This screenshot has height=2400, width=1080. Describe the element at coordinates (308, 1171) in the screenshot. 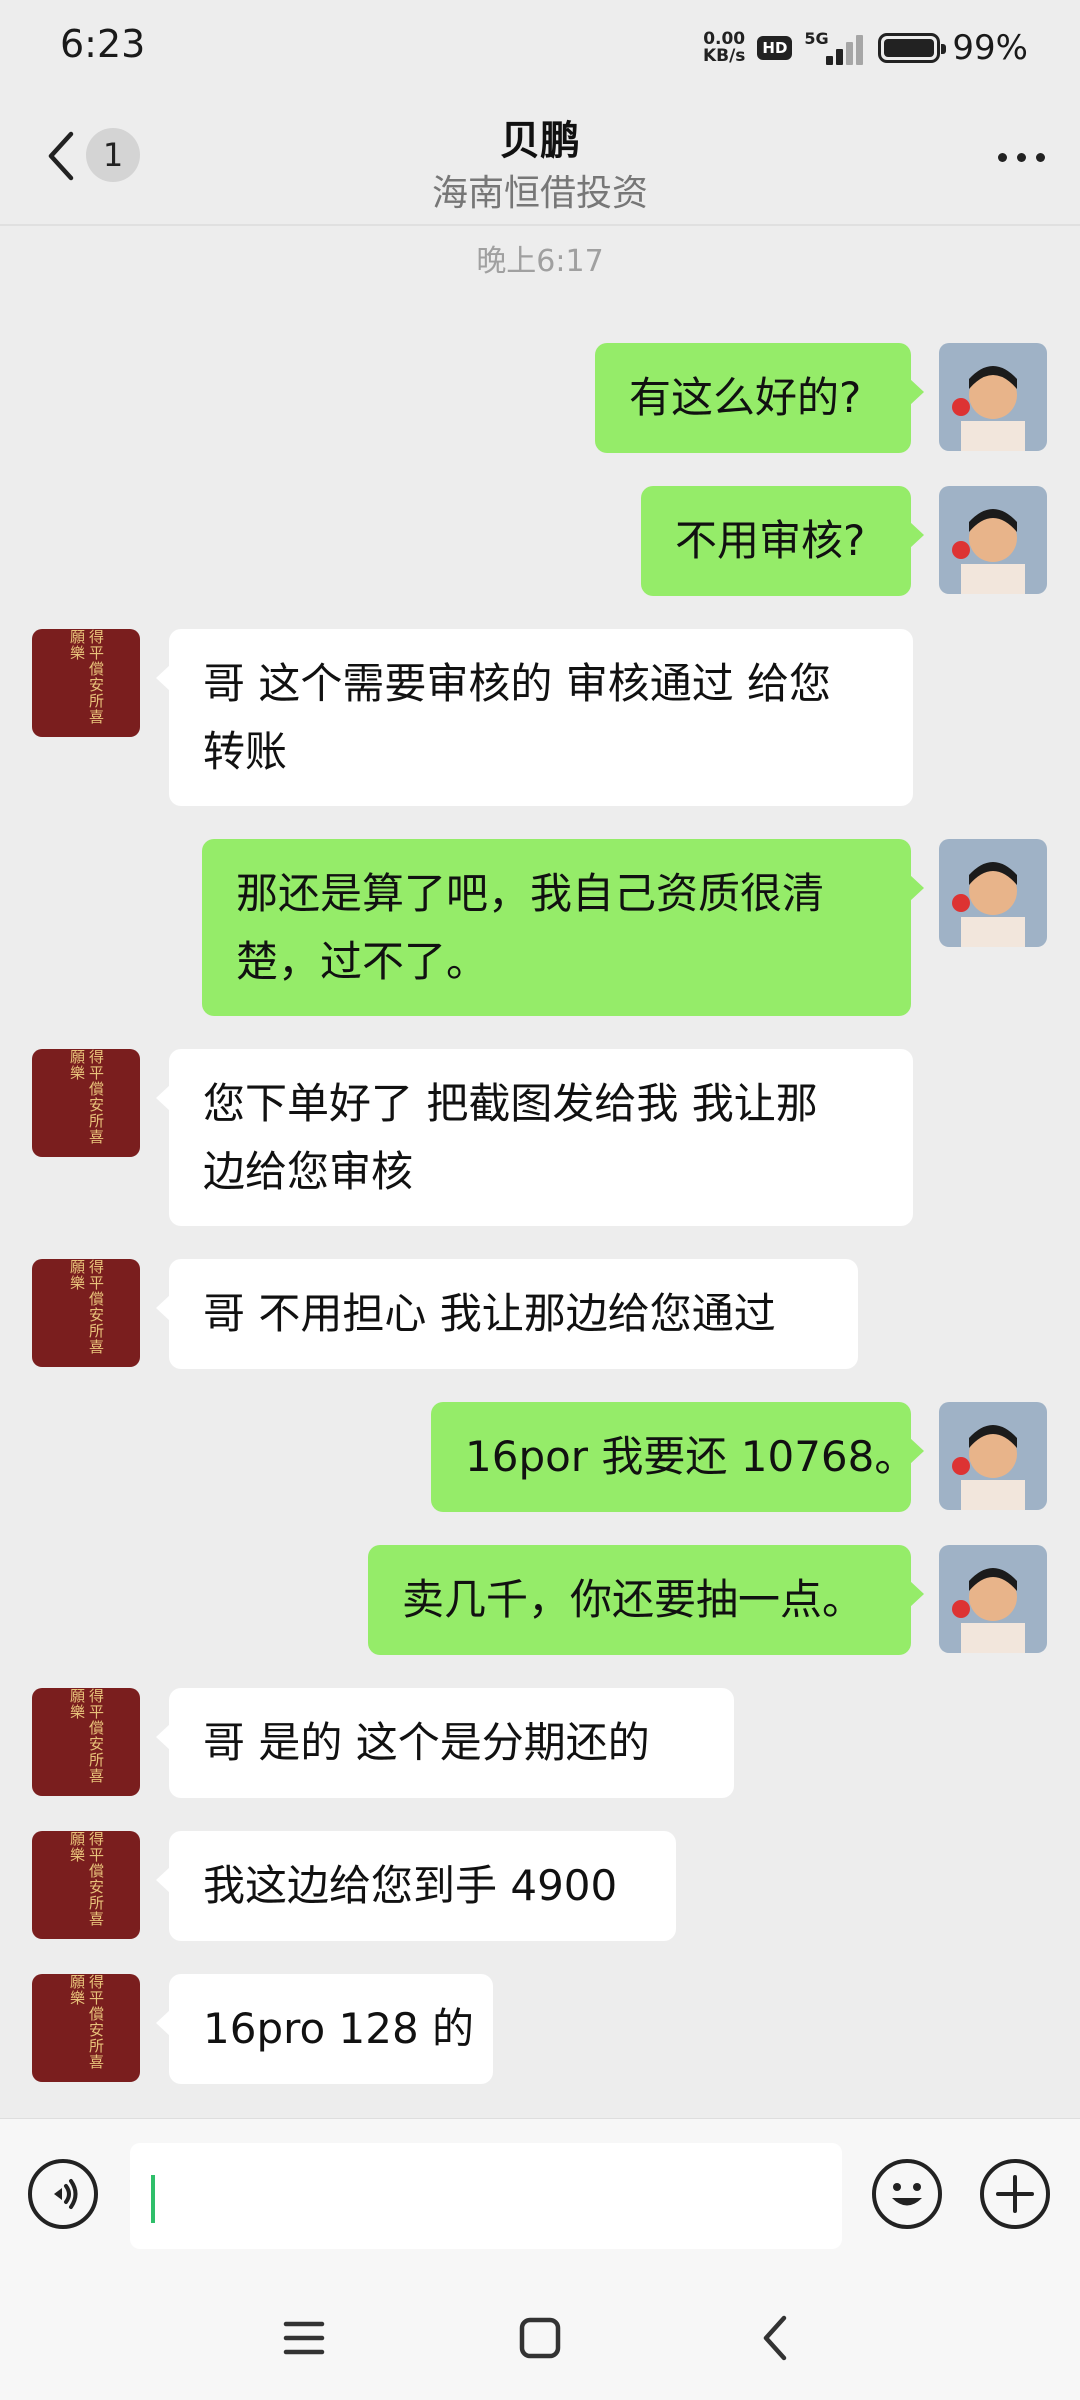

I see `message-text: 边给您审核` at that location.